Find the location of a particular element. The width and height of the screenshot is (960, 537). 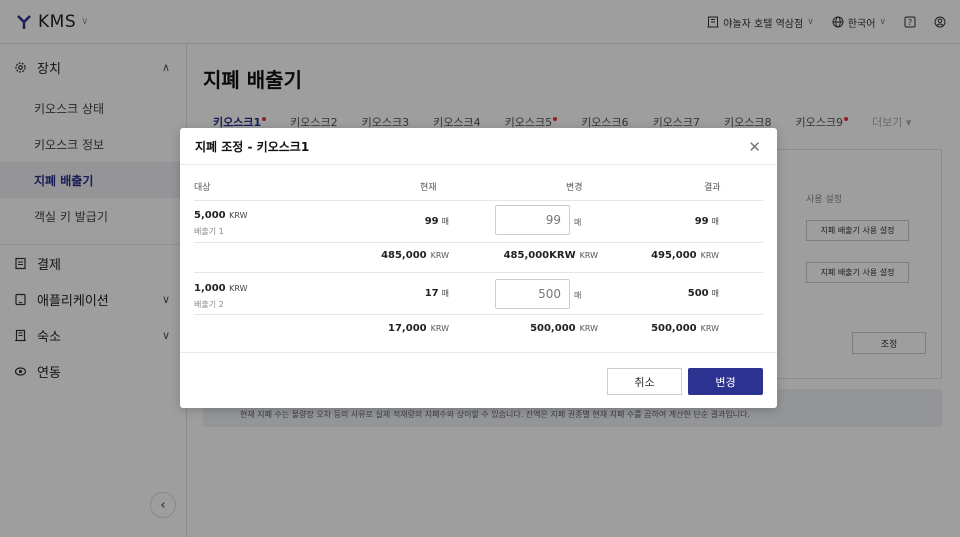

modal-footer: 취소 변경 is located at coordinates (478, 380).